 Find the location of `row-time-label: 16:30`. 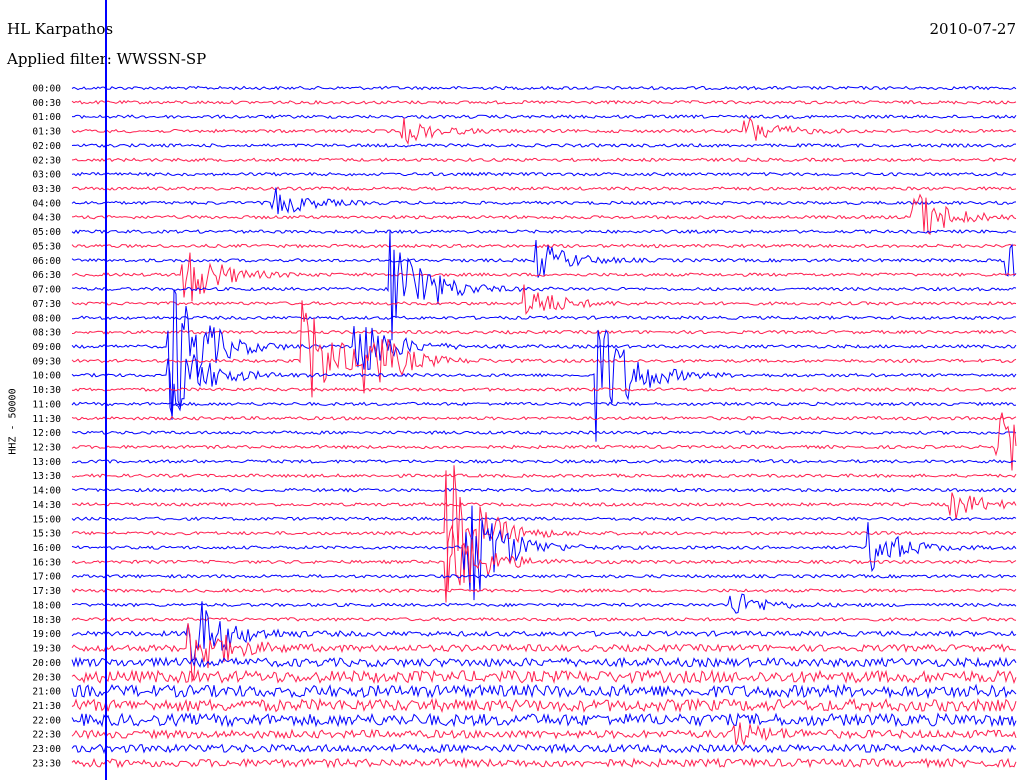

row-time-label: 16:30 is located at coordinates (46, 562).